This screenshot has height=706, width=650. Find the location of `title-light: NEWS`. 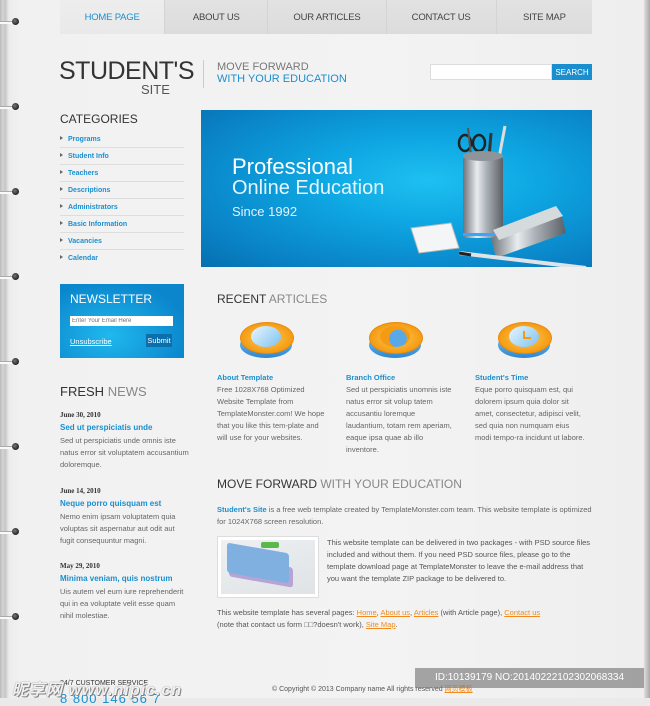

title-light: NEWS is located at coordinates (127, 391).